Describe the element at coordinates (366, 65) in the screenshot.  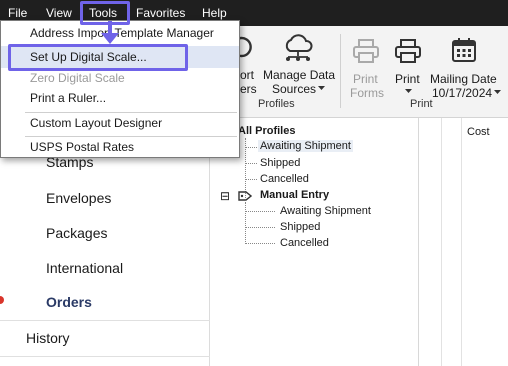
I see `print-forms-button: Print Forms` at that location.